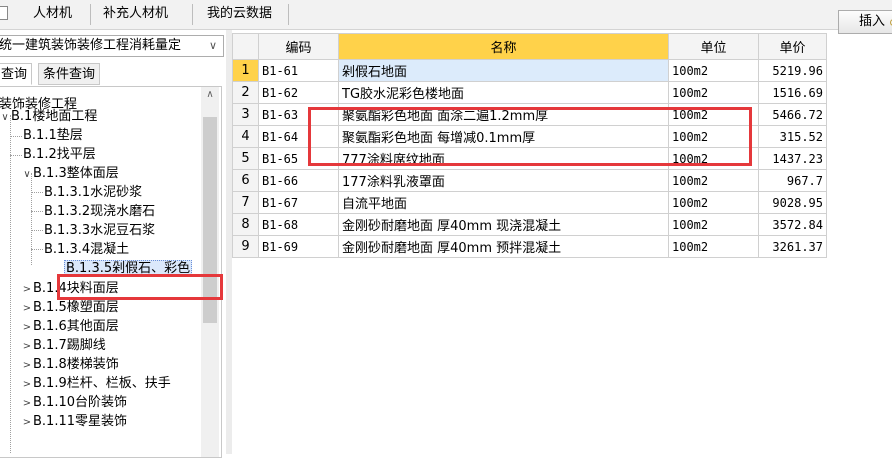 This screenshot has height=458, width=892. I want to click on library-select-value: 统一建筑装饰装修工程消耗量定, so click(91, 45).